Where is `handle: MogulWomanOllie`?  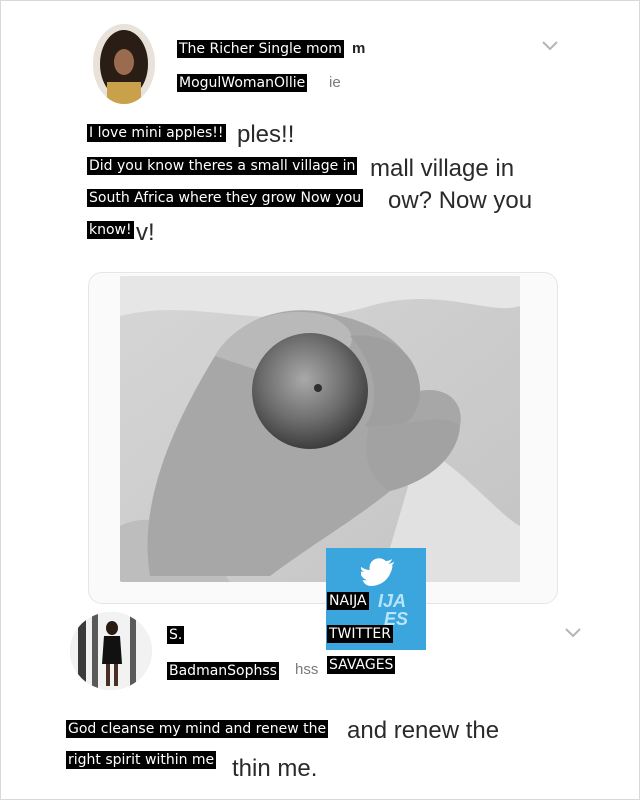
handle: MogulWomanOllie is located at coordinates (242, 83).